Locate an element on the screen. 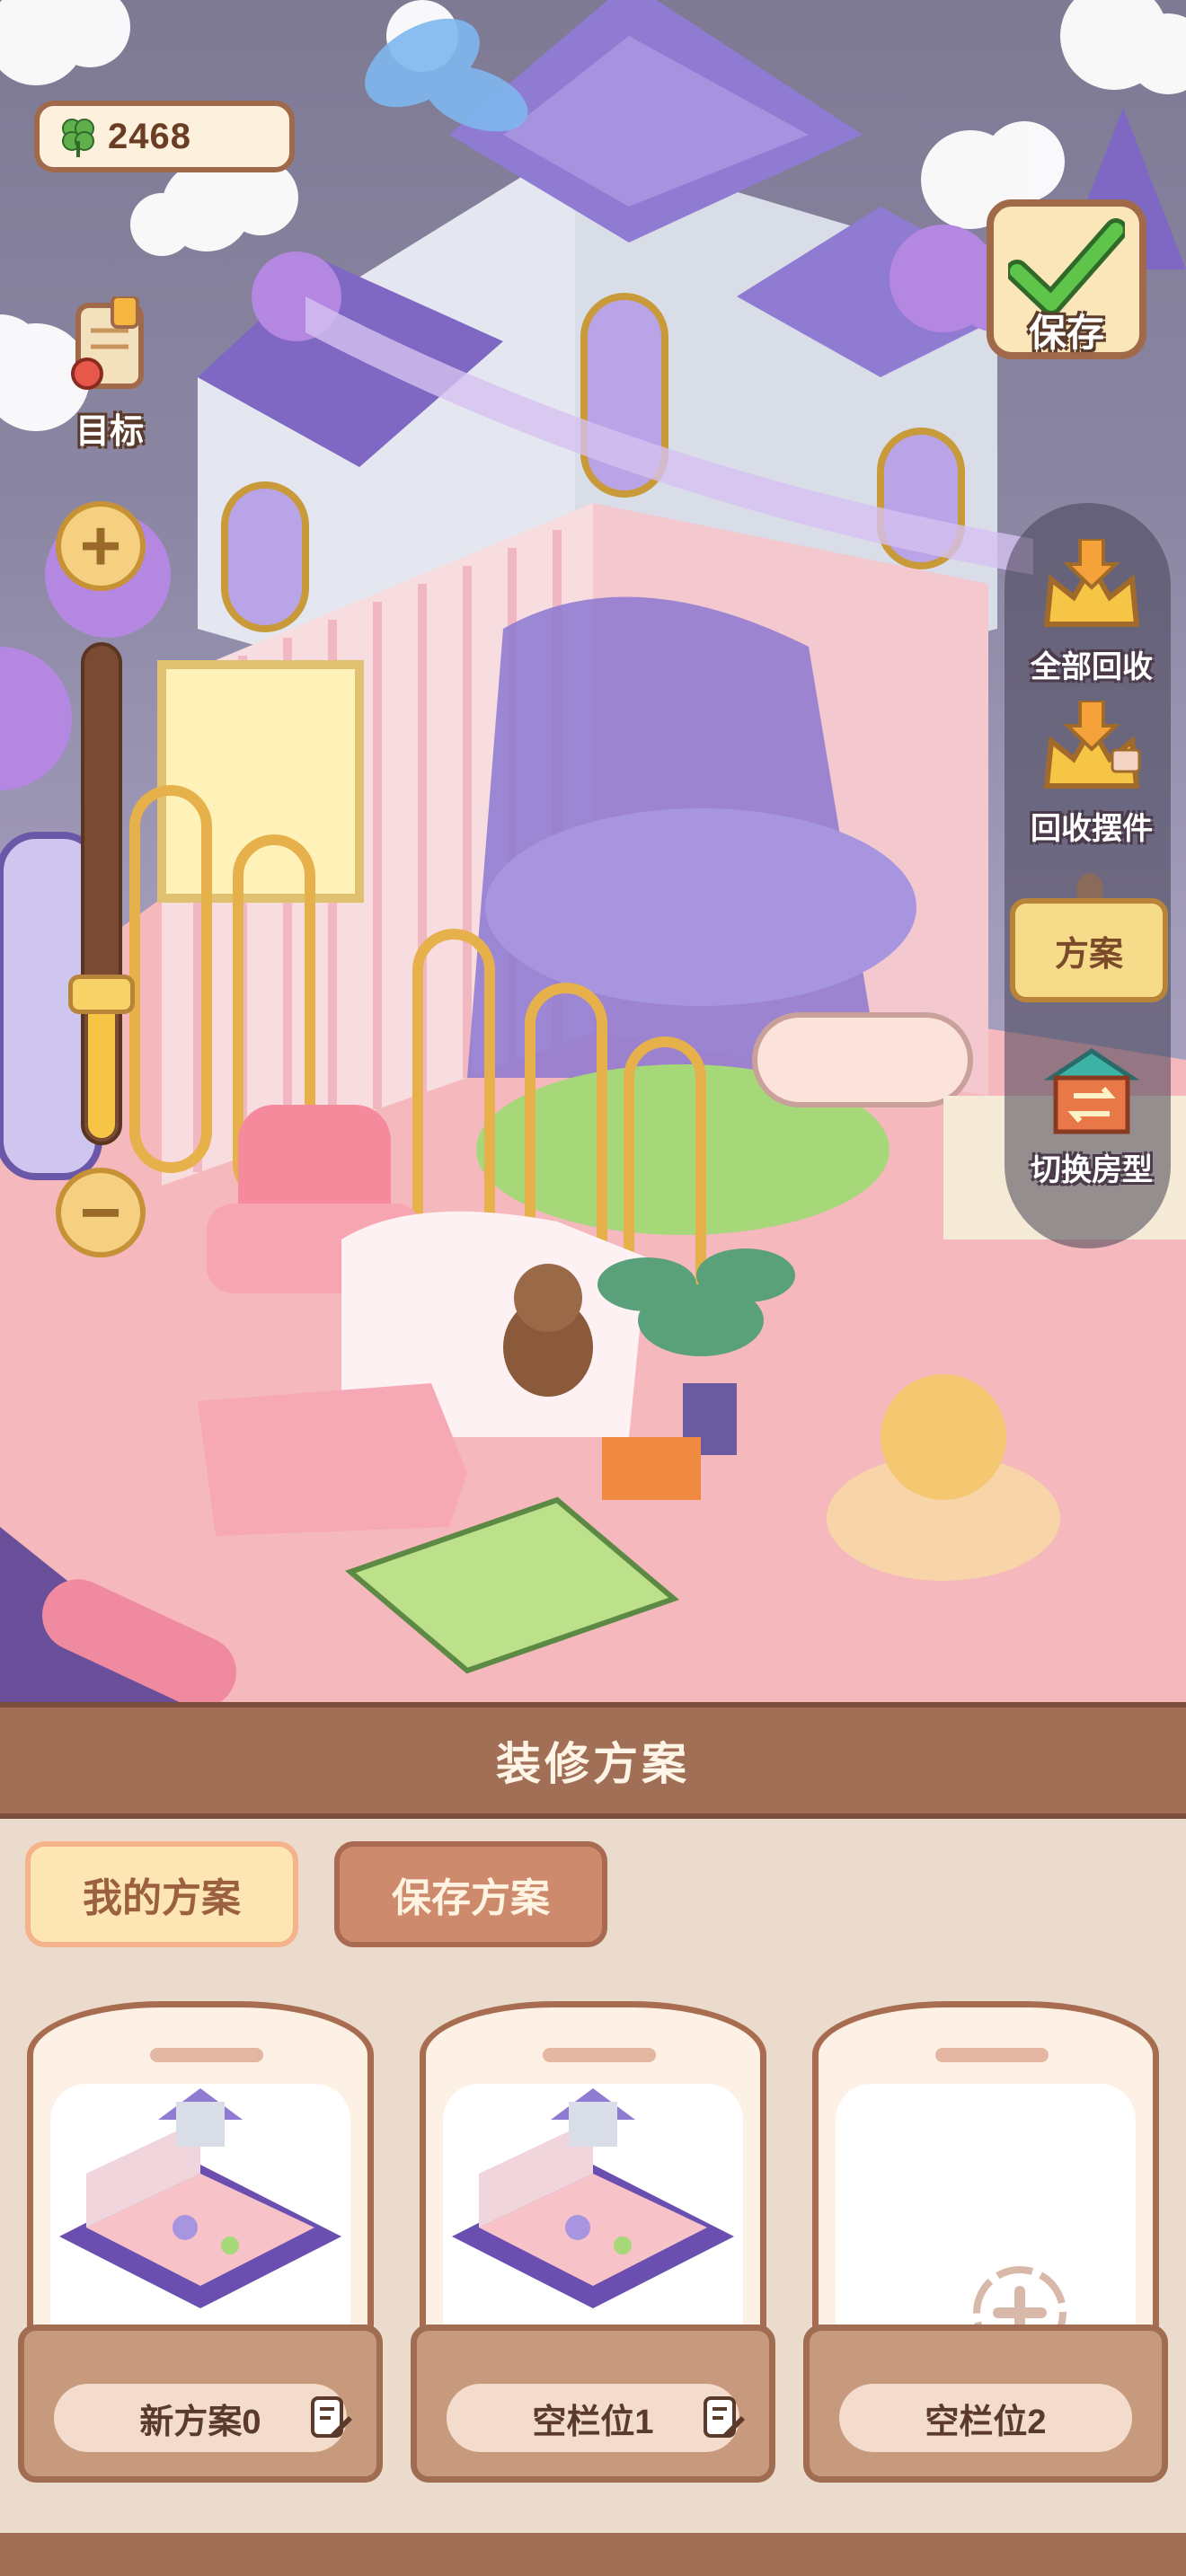 This screenshot has width=1186, height=2576. zoom-slider-track is located at coordinates (101, 893).